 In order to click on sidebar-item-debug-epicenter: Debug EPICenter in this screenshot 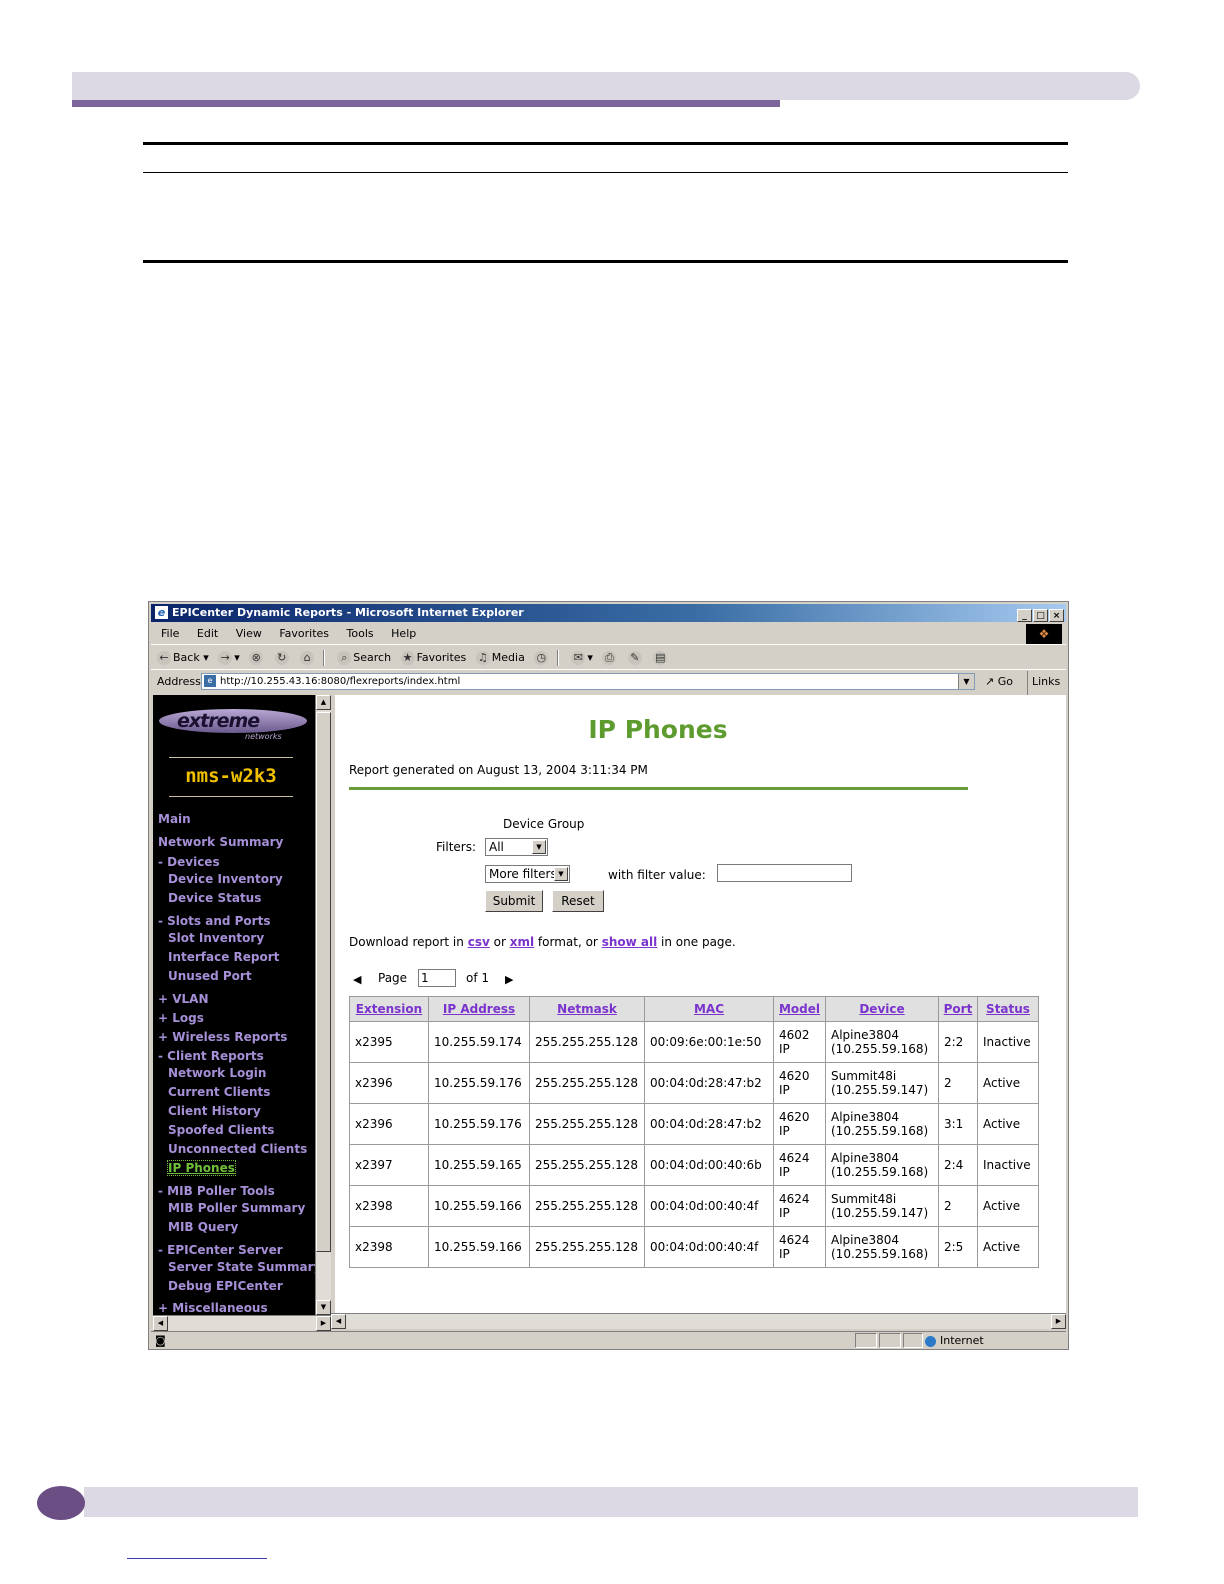, I will do `click(225, 1286)`.